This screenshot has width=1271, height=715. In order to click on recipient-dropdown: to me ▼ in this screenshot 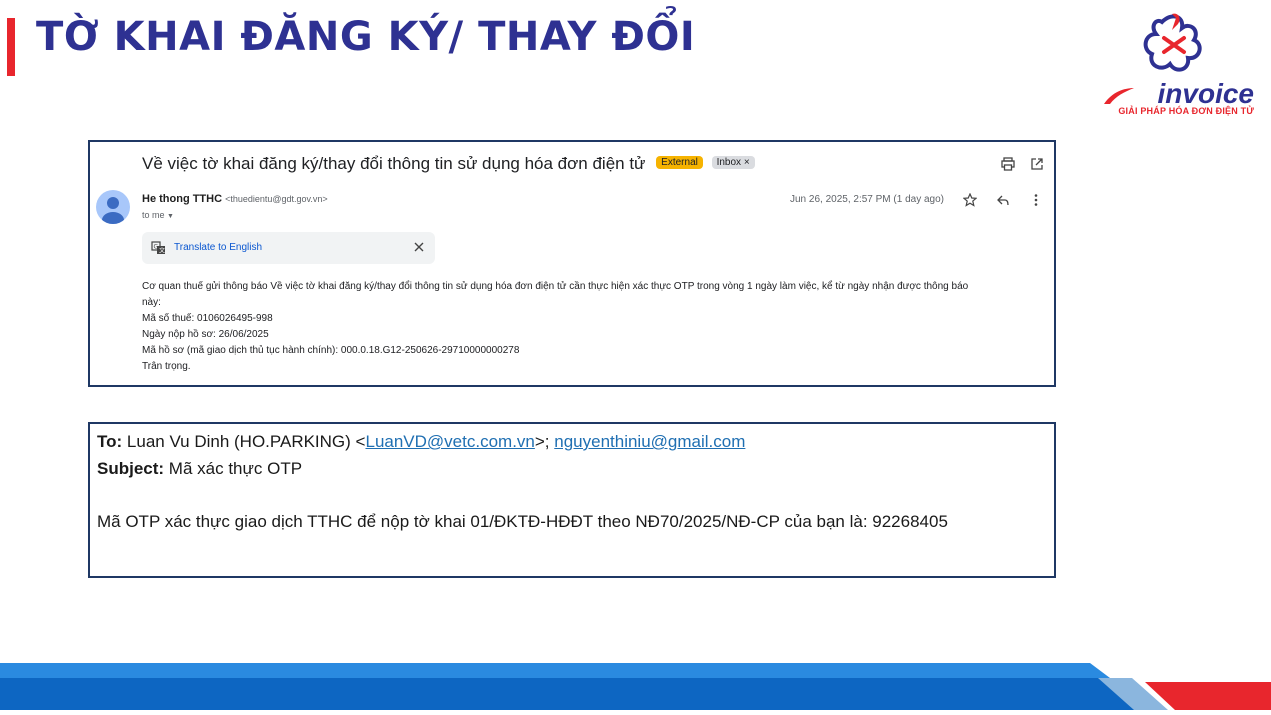, I will do `click(158, 215)`.